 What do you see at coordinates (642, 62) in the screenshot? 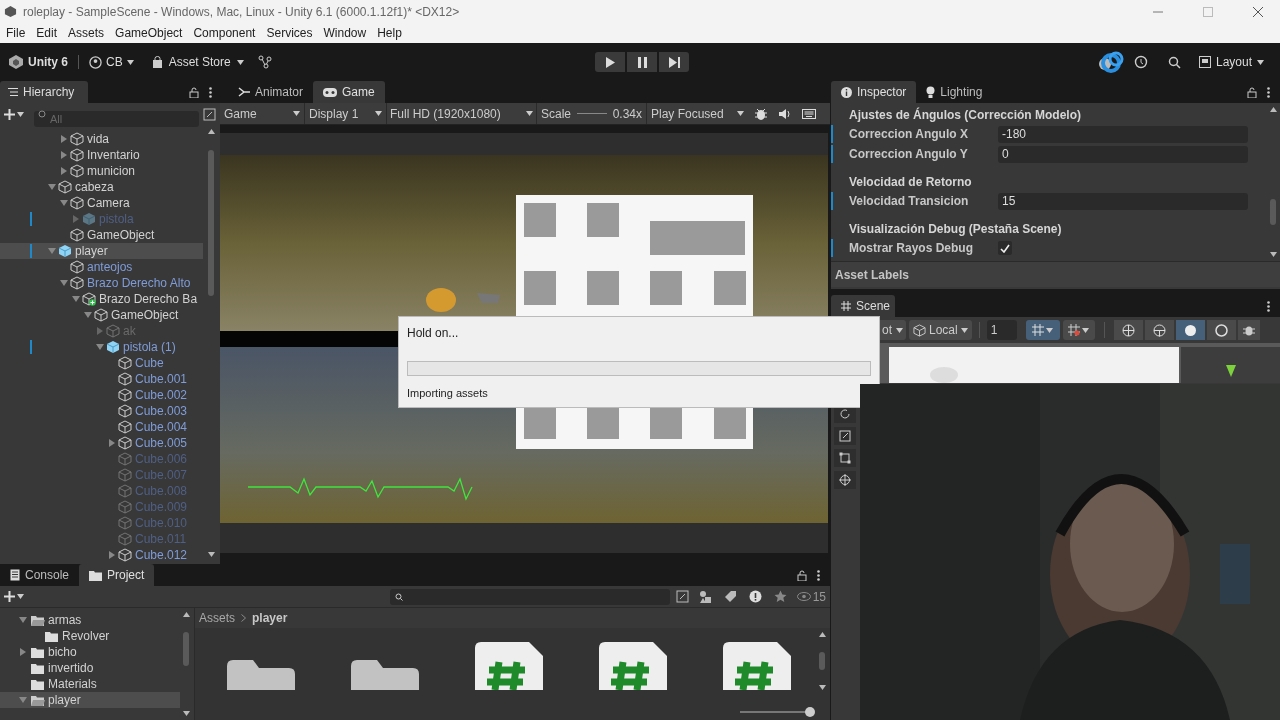
I see `pause-button` at bounding box center [642, 62].